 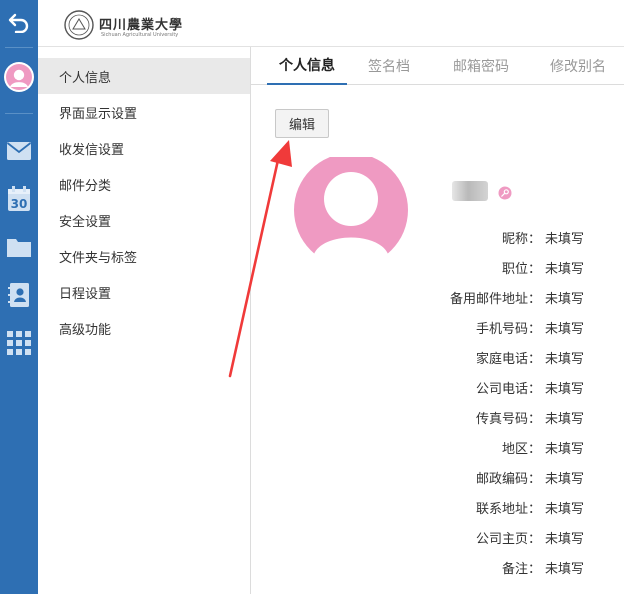 What do you see at coordinates (19, 22) in the screenshot?
I see `back-arrow-icon` at bounding box center [19, 22].